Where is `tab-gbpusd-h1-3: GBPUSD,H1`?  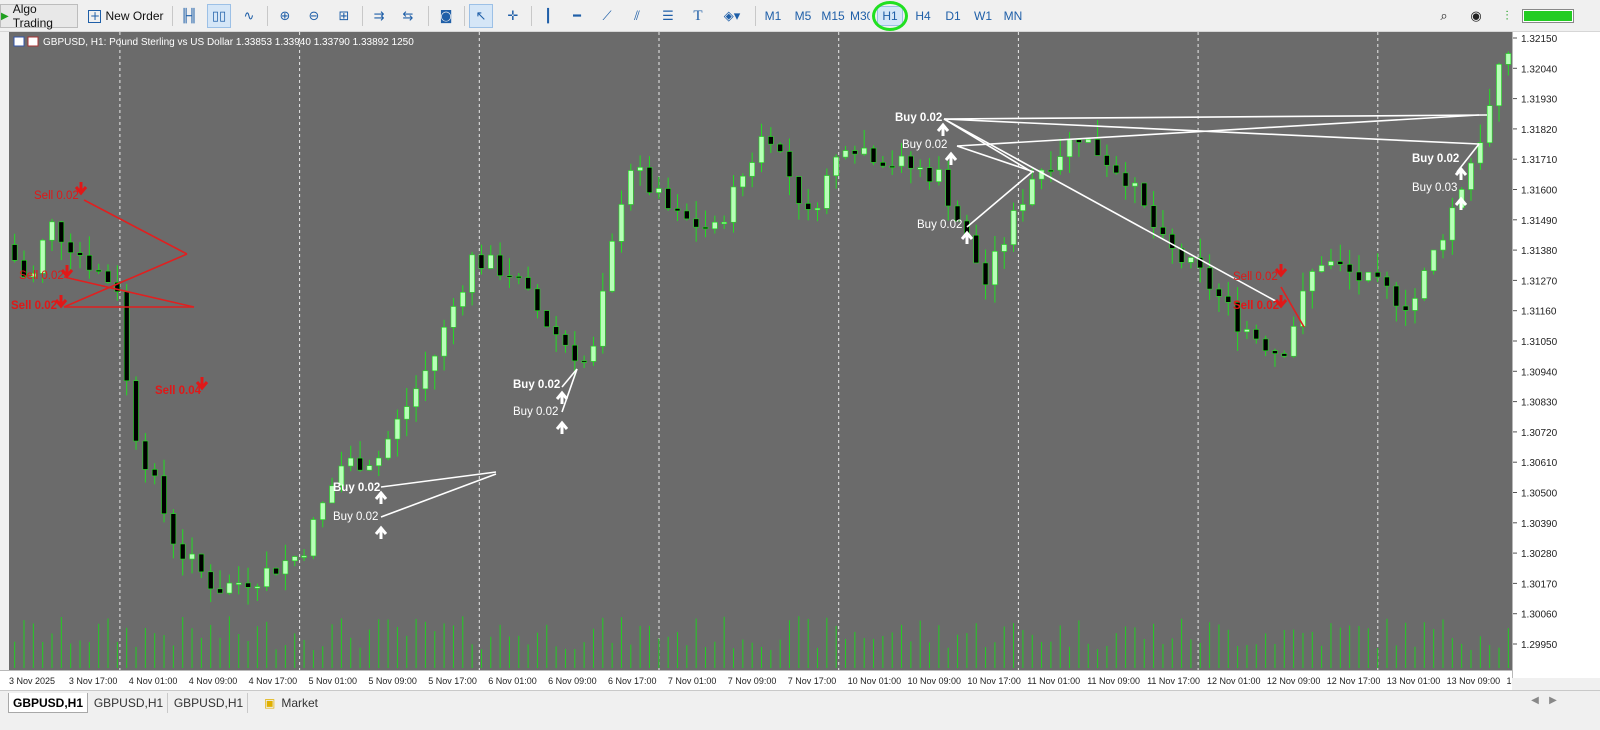 tab-gbpusd-h1-3: GBPUSD,H1 is located at coordinates (209, 703).